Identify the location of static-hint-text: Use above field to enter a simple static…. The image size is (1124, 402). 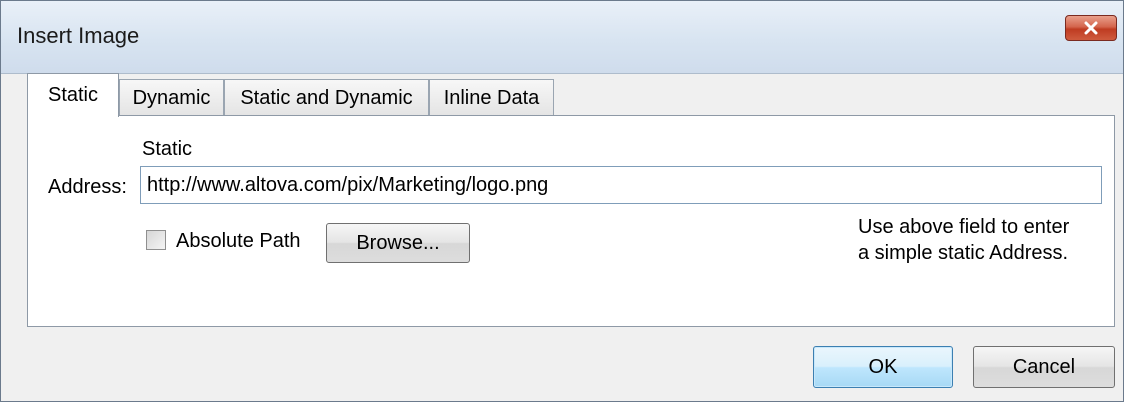
(963, 240).